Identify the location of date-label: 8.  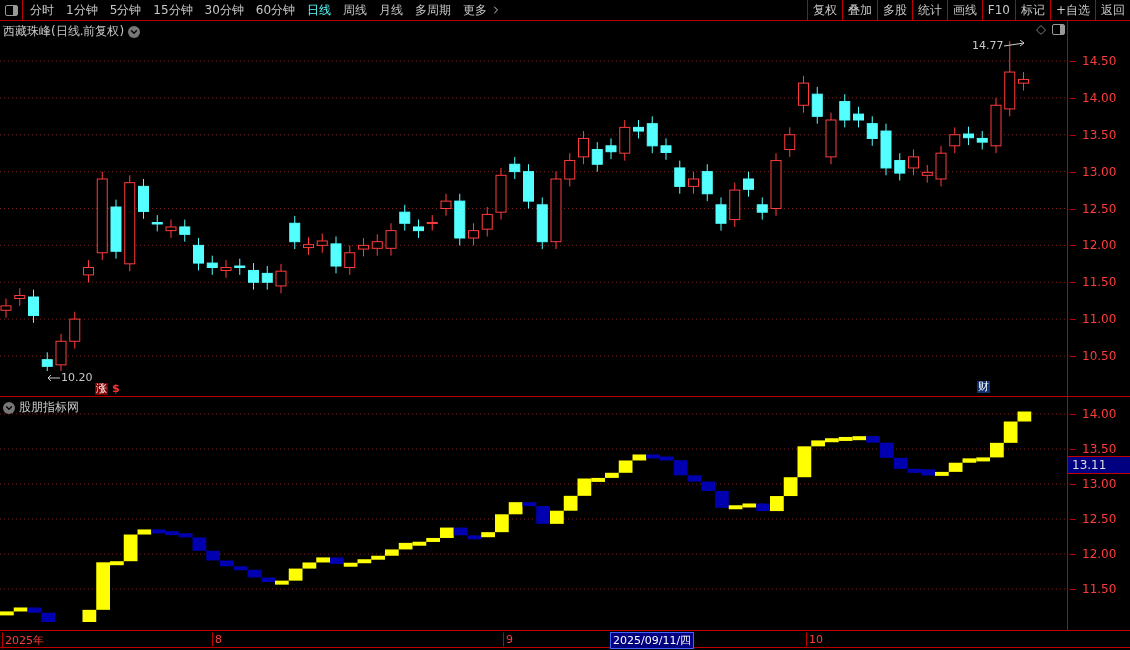
(218, 639).